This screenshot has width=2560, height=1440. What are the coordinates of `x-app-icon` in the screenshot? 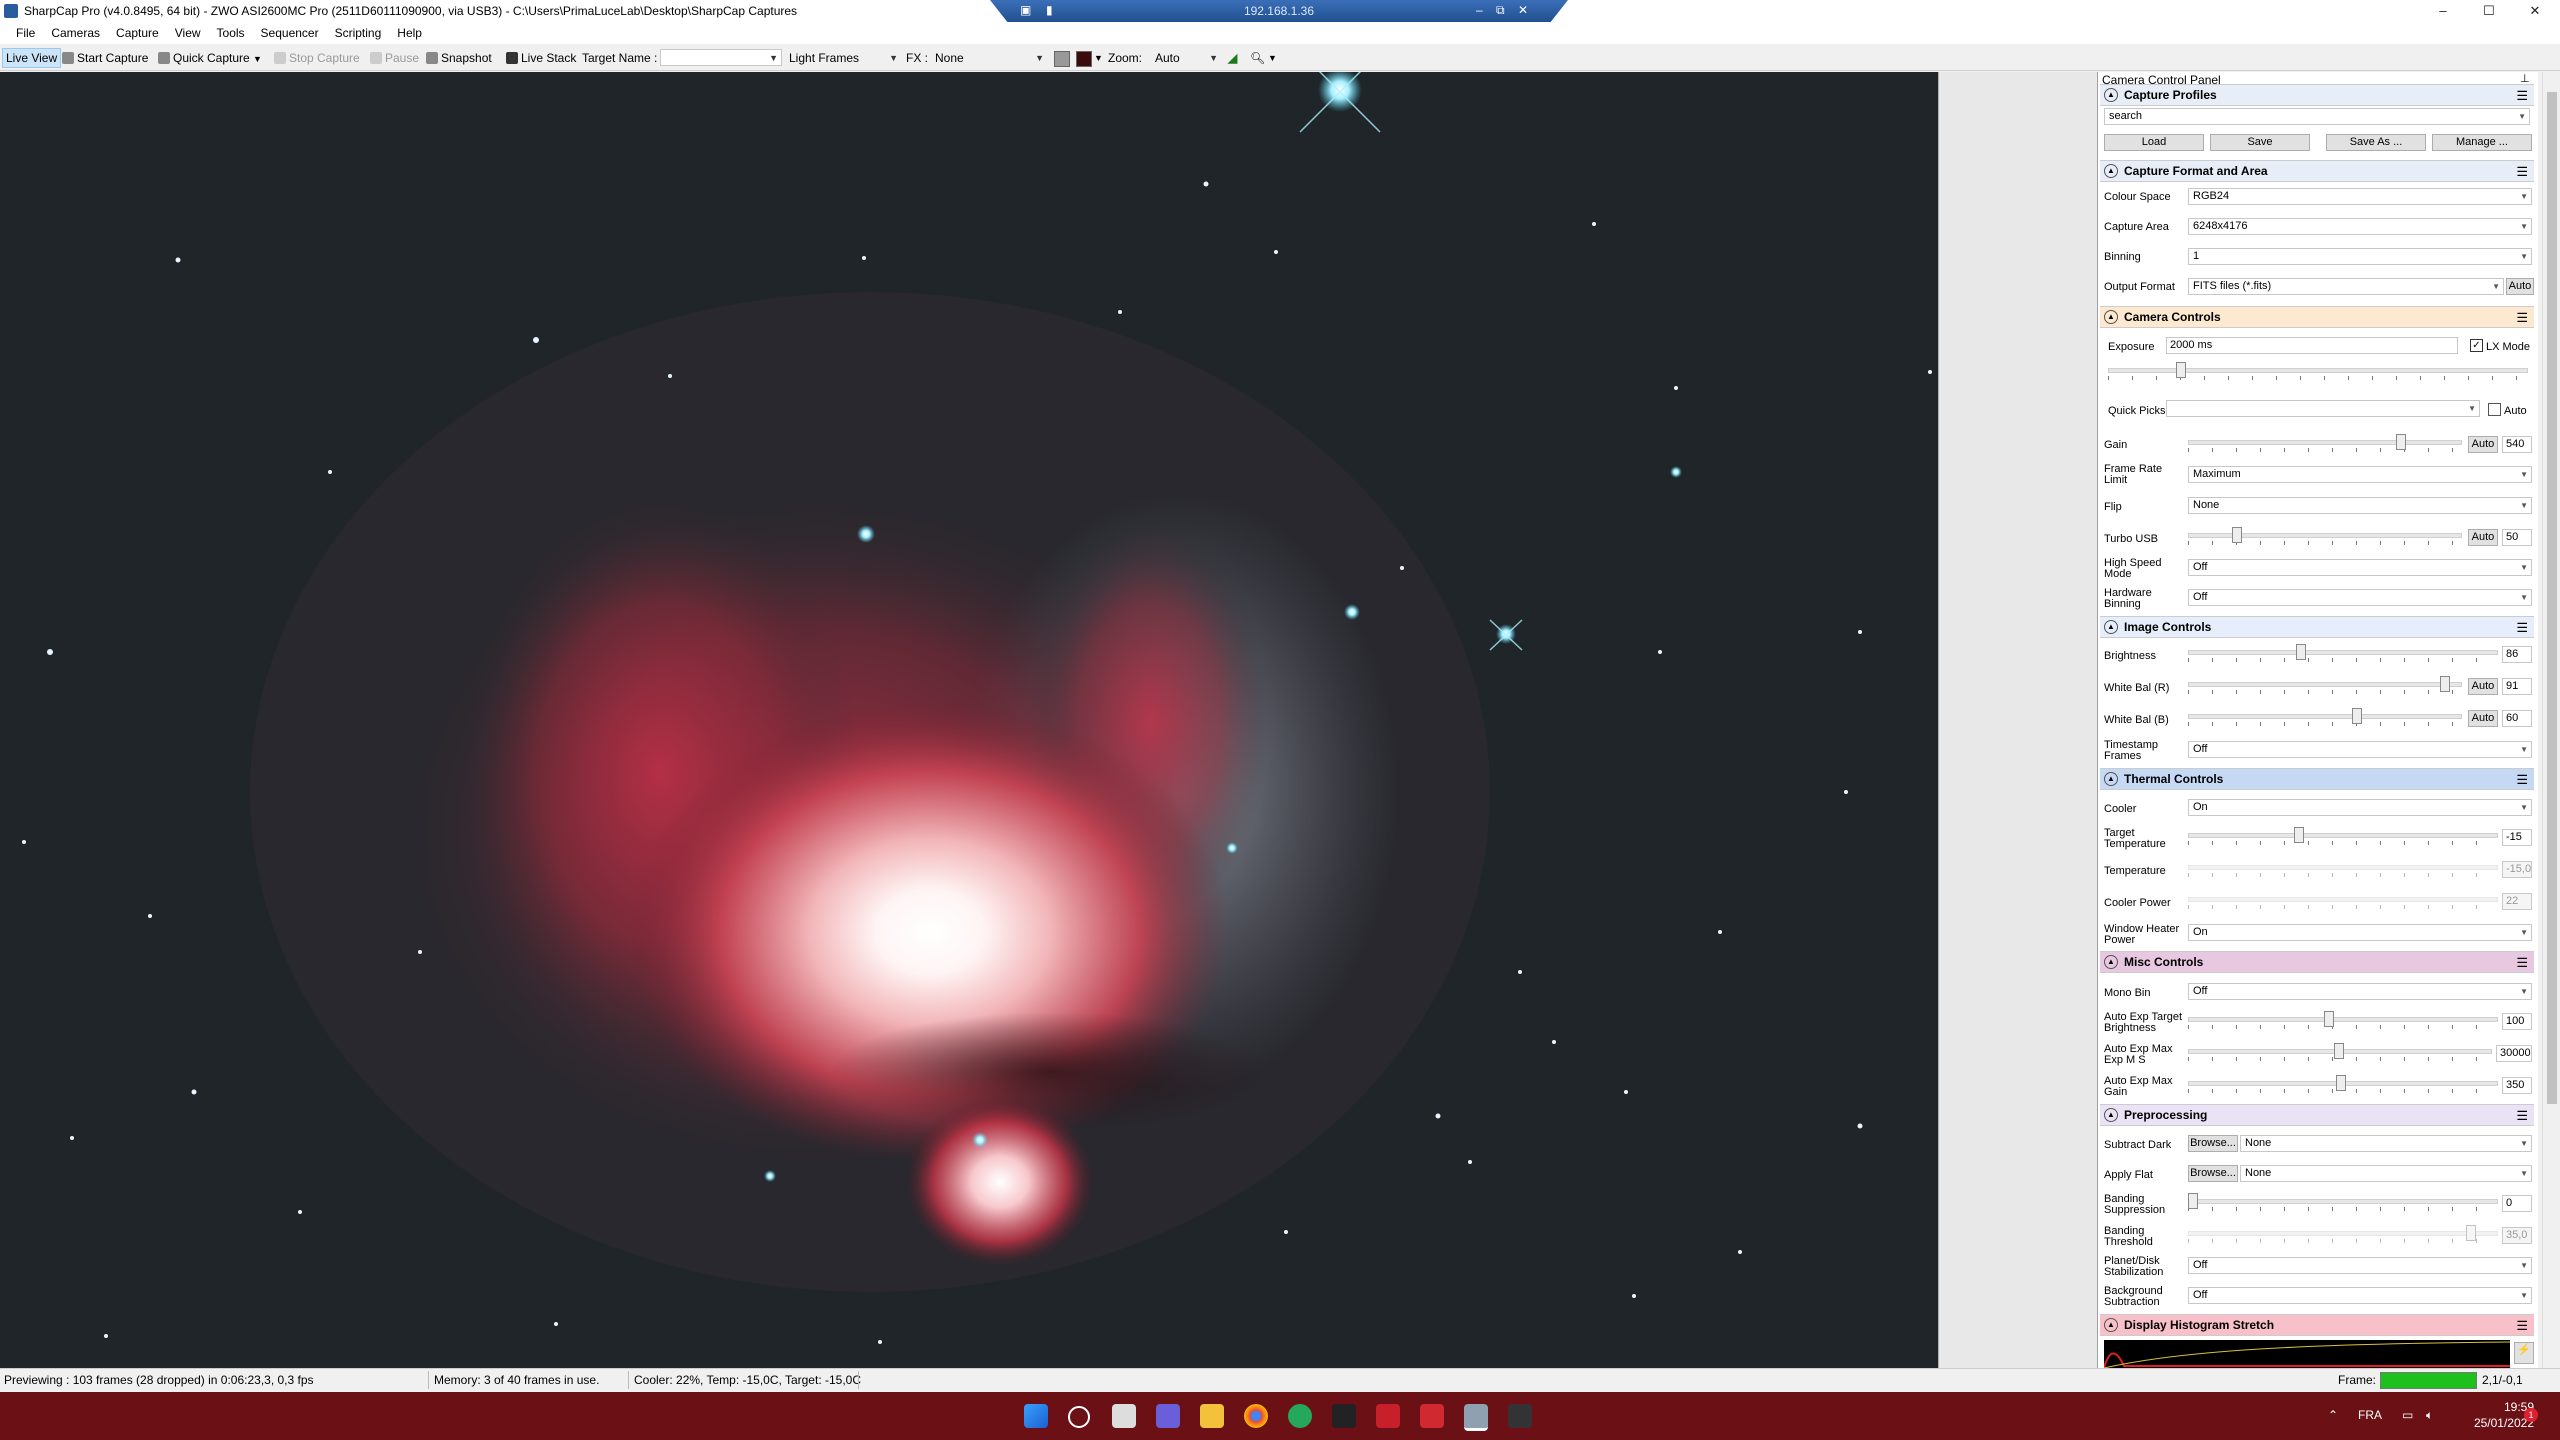 It's located at (1344, 1416).